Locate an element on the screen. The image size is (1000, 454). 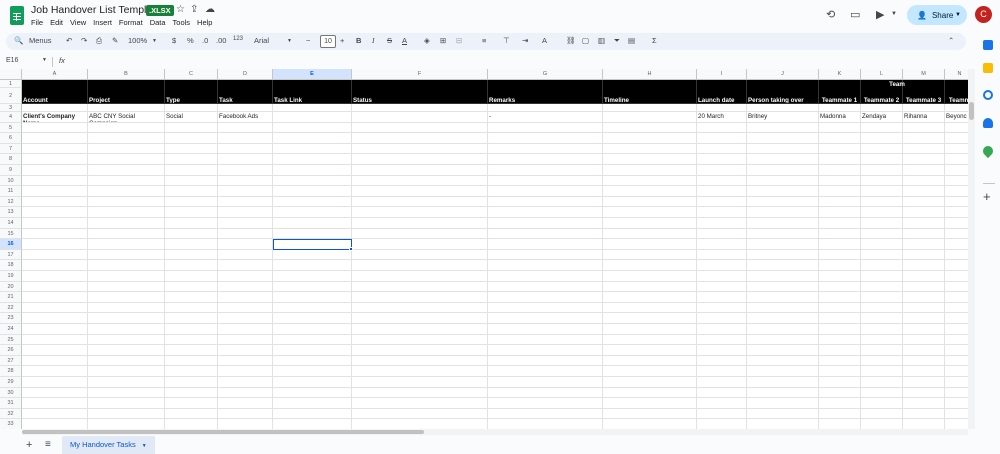
cell-E17 is located at coordinates (312, 255).